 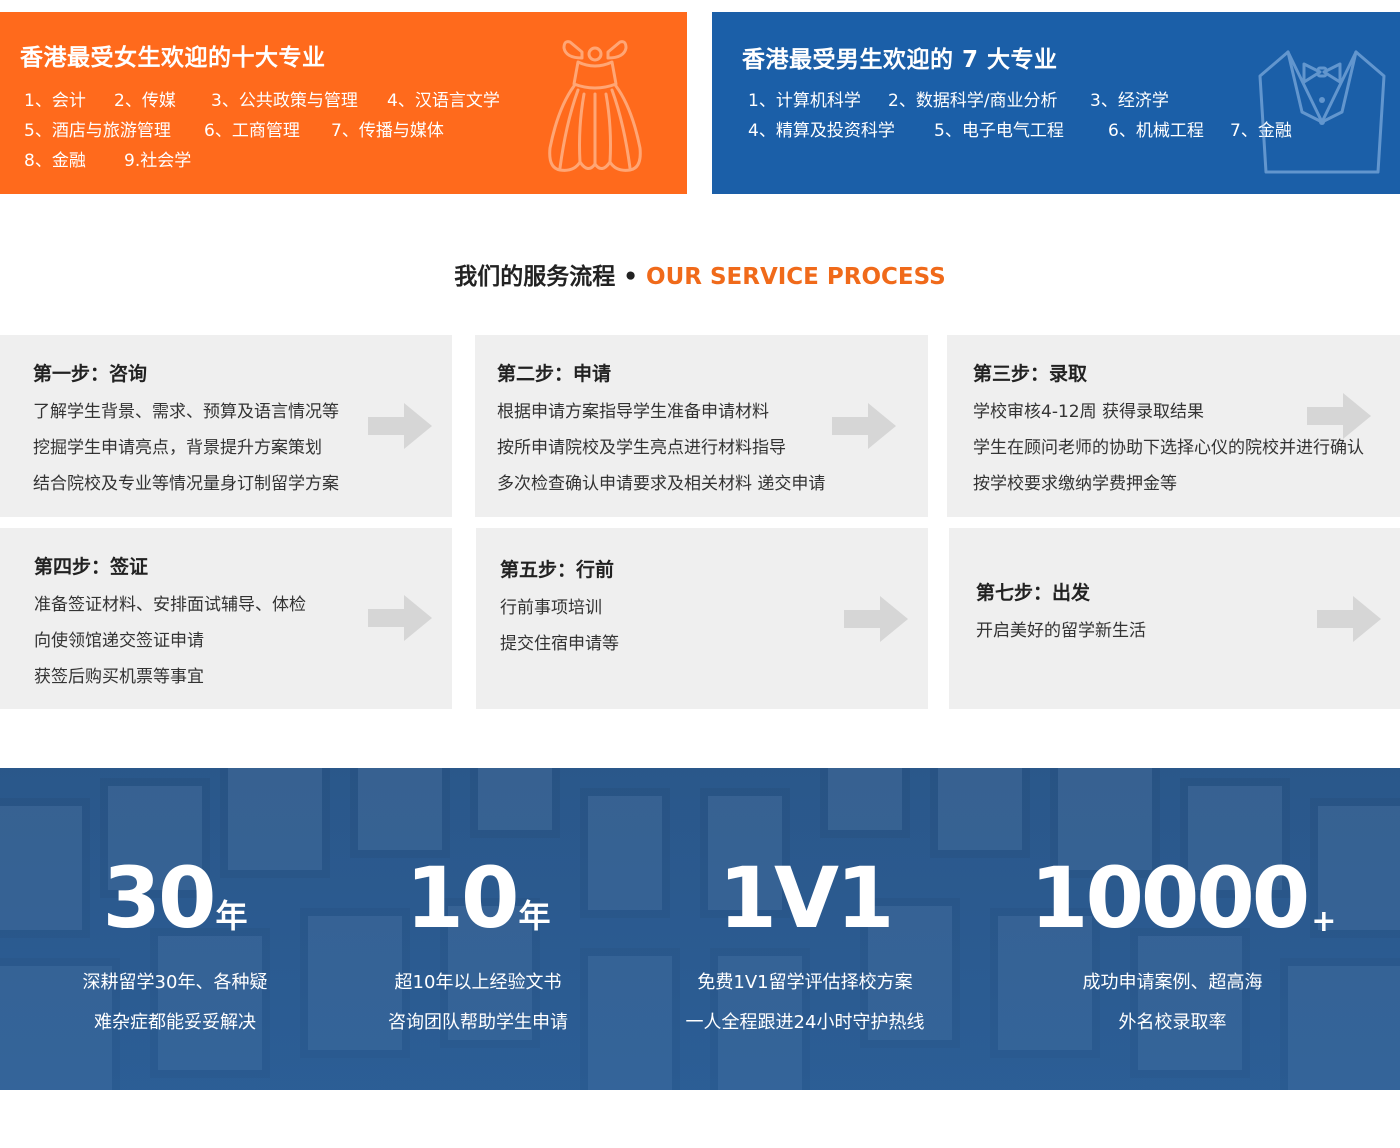 I want to click on step-title: 第七步：出发, so click(x=1033, y=593).